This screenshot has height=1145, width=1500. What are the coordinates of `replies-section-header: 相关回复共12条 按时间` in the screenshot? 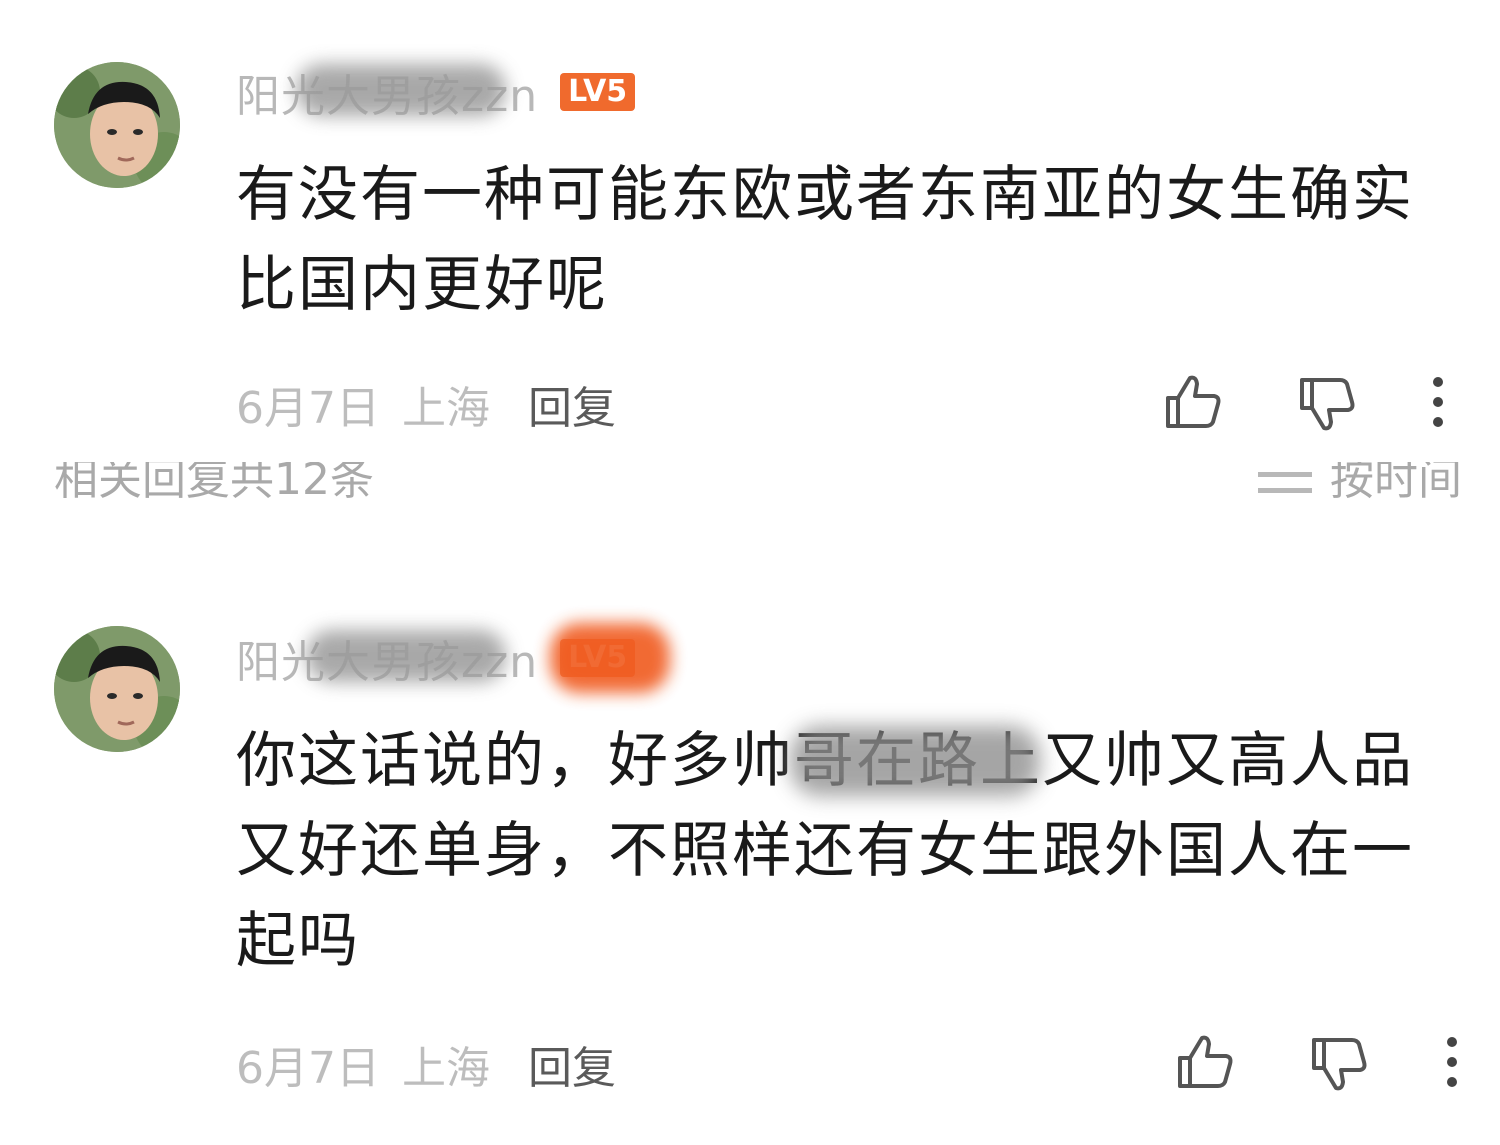 It's located at (750, 484).